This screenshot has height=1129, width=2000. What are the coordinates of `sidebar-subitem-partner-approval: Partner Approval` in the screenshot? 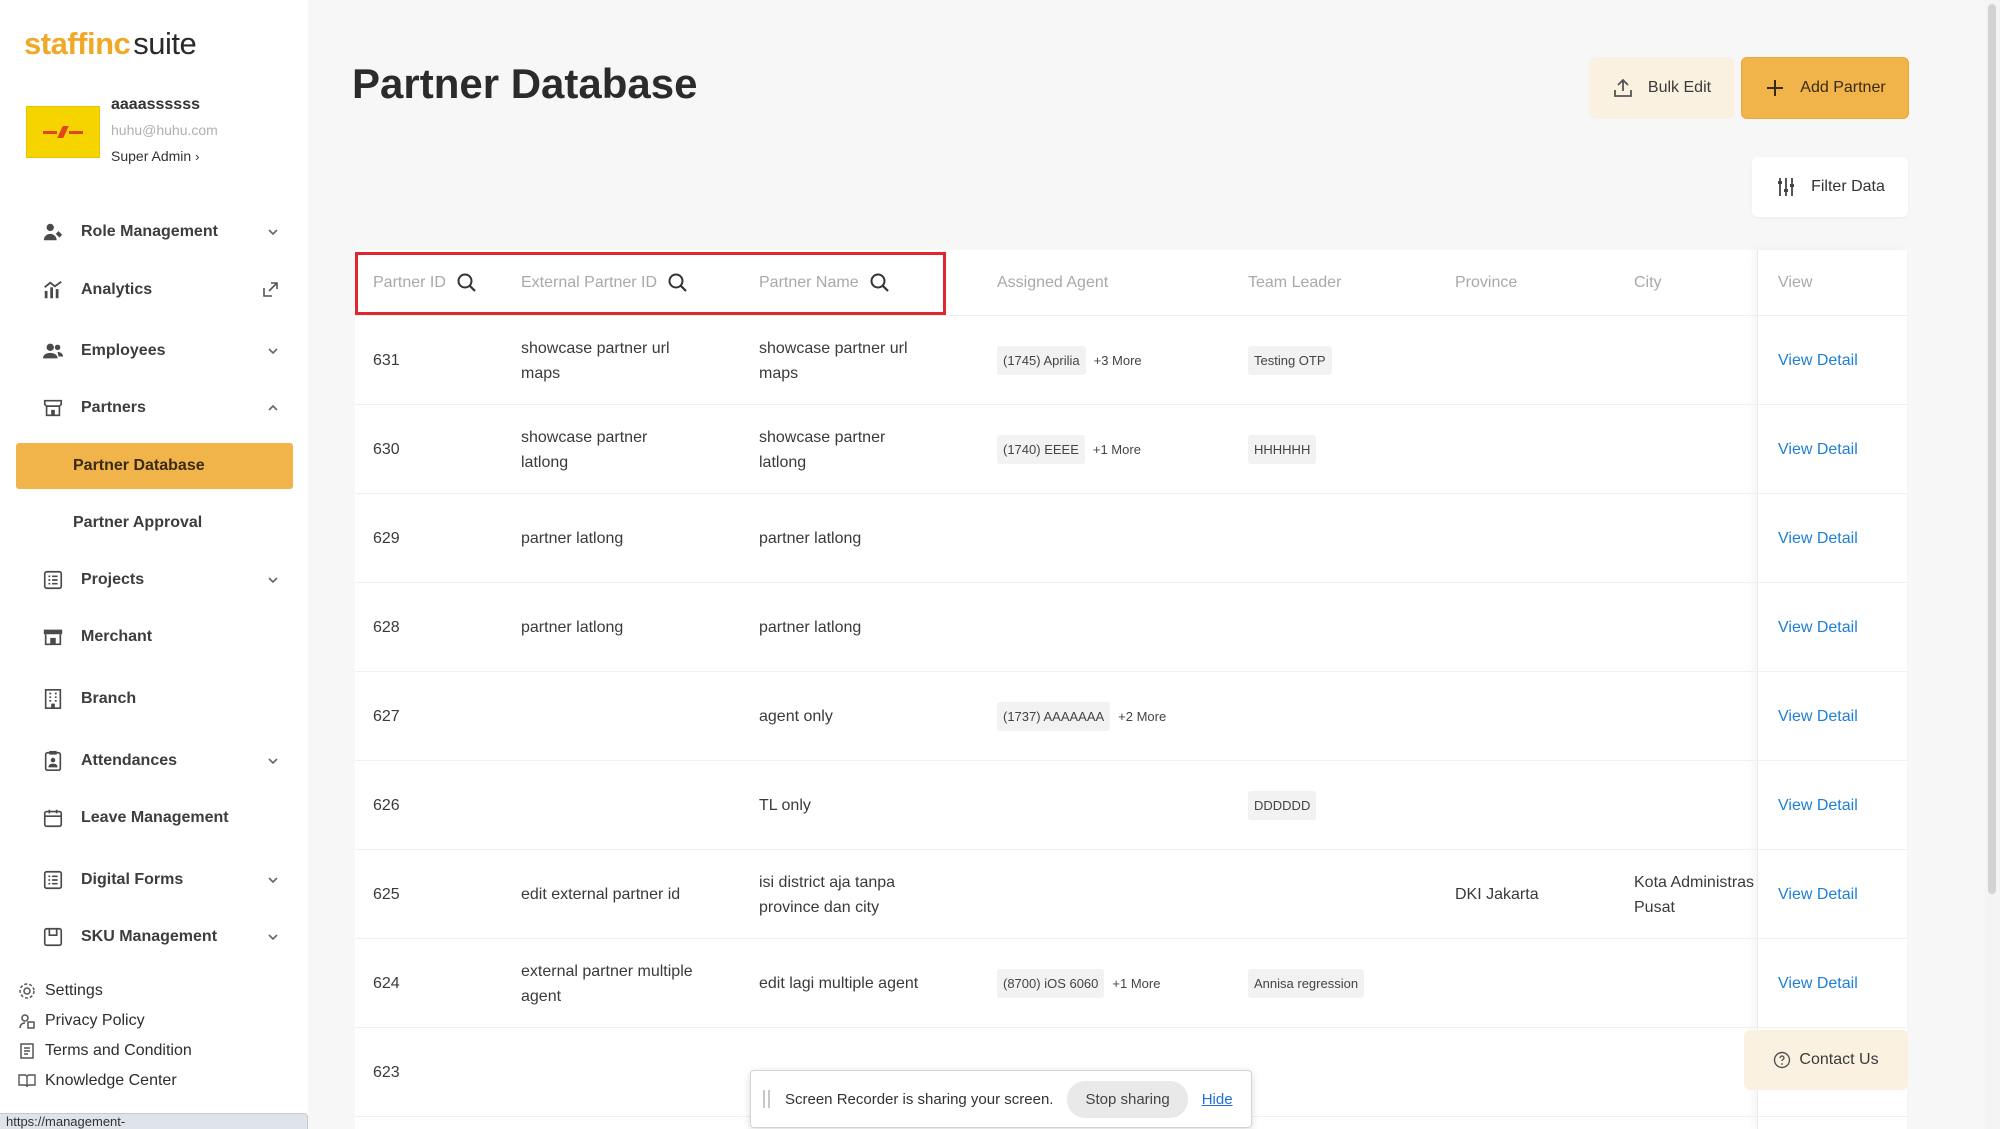 It's located at (154, 523).